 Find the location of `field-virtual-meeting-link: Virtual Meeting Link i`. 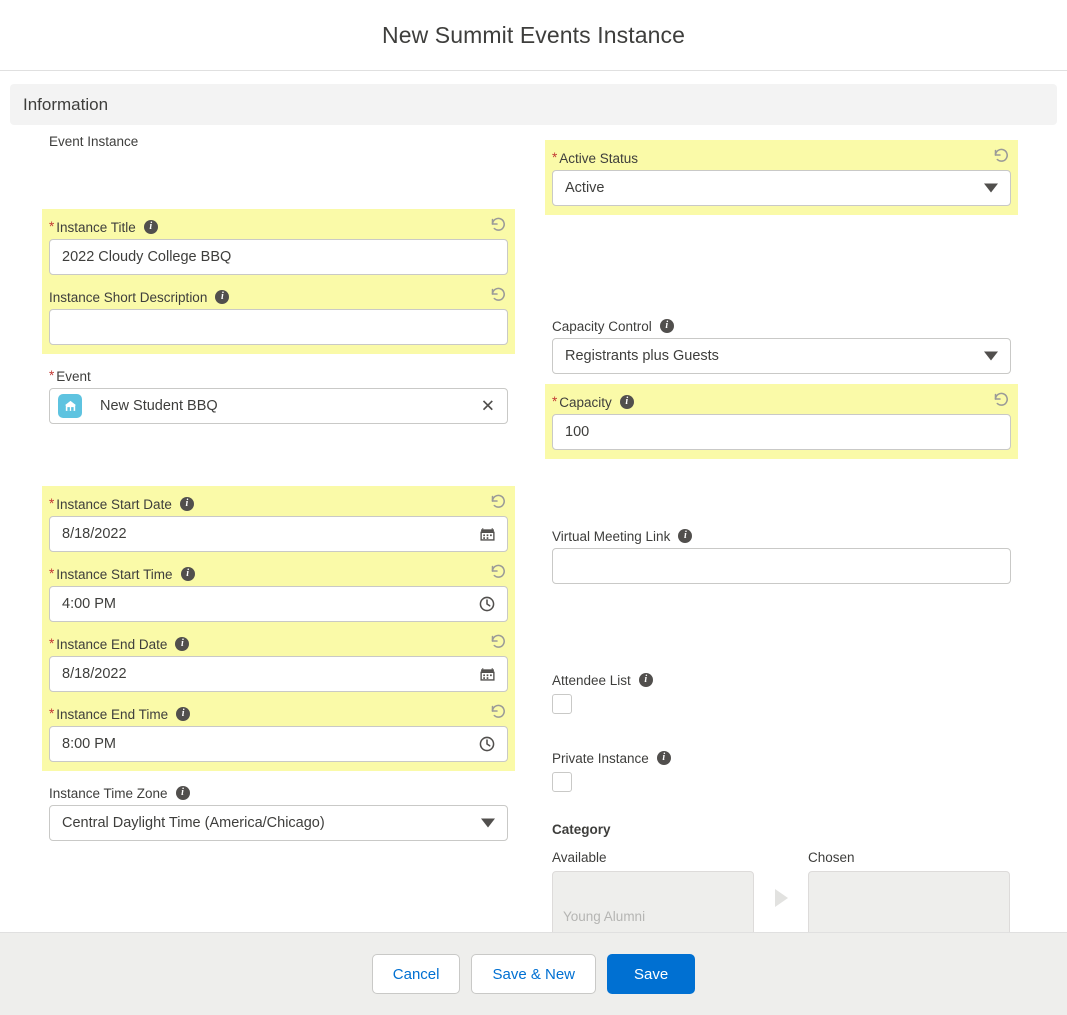

field-virtual-meeting-link: Virtual Meeting Link i is located at coordinates (781, 554).